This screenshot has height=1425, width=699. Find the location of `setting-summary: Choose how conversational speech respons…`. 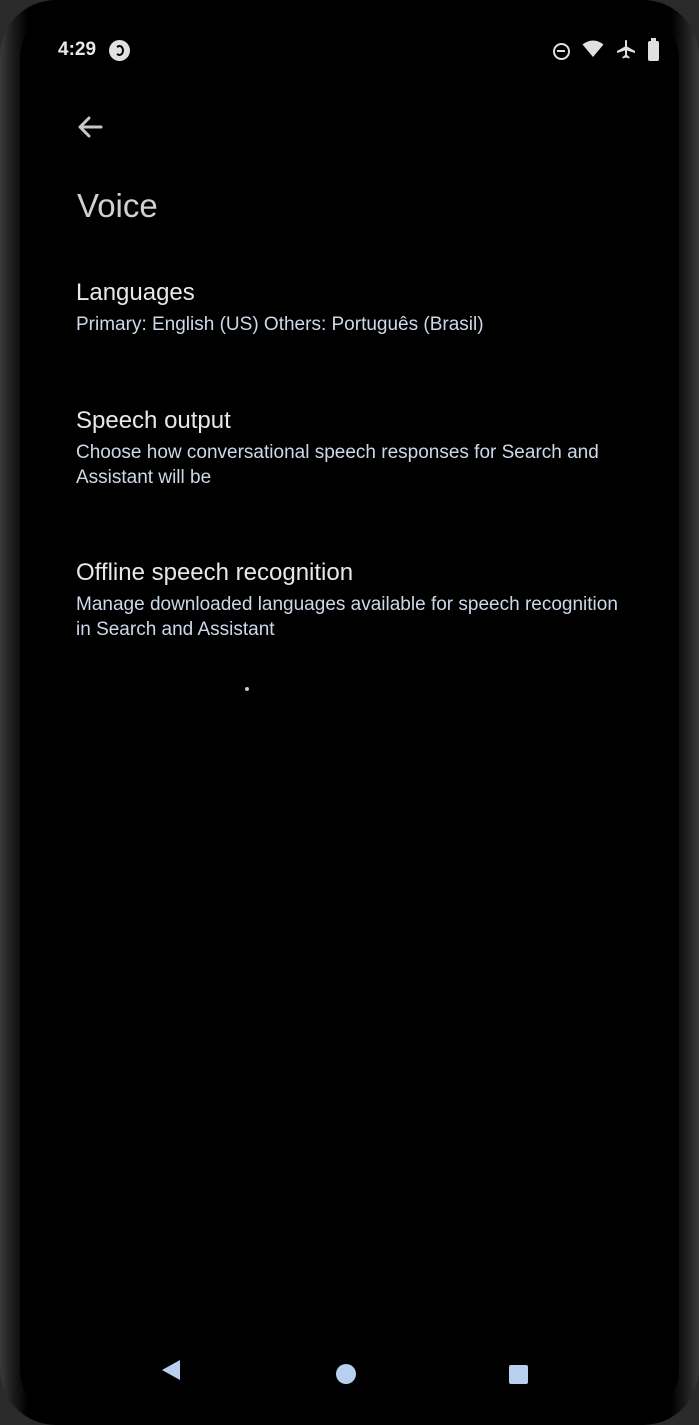

setting-summary: Choose how conversational speech respons… is located at coordinates (337, 465).